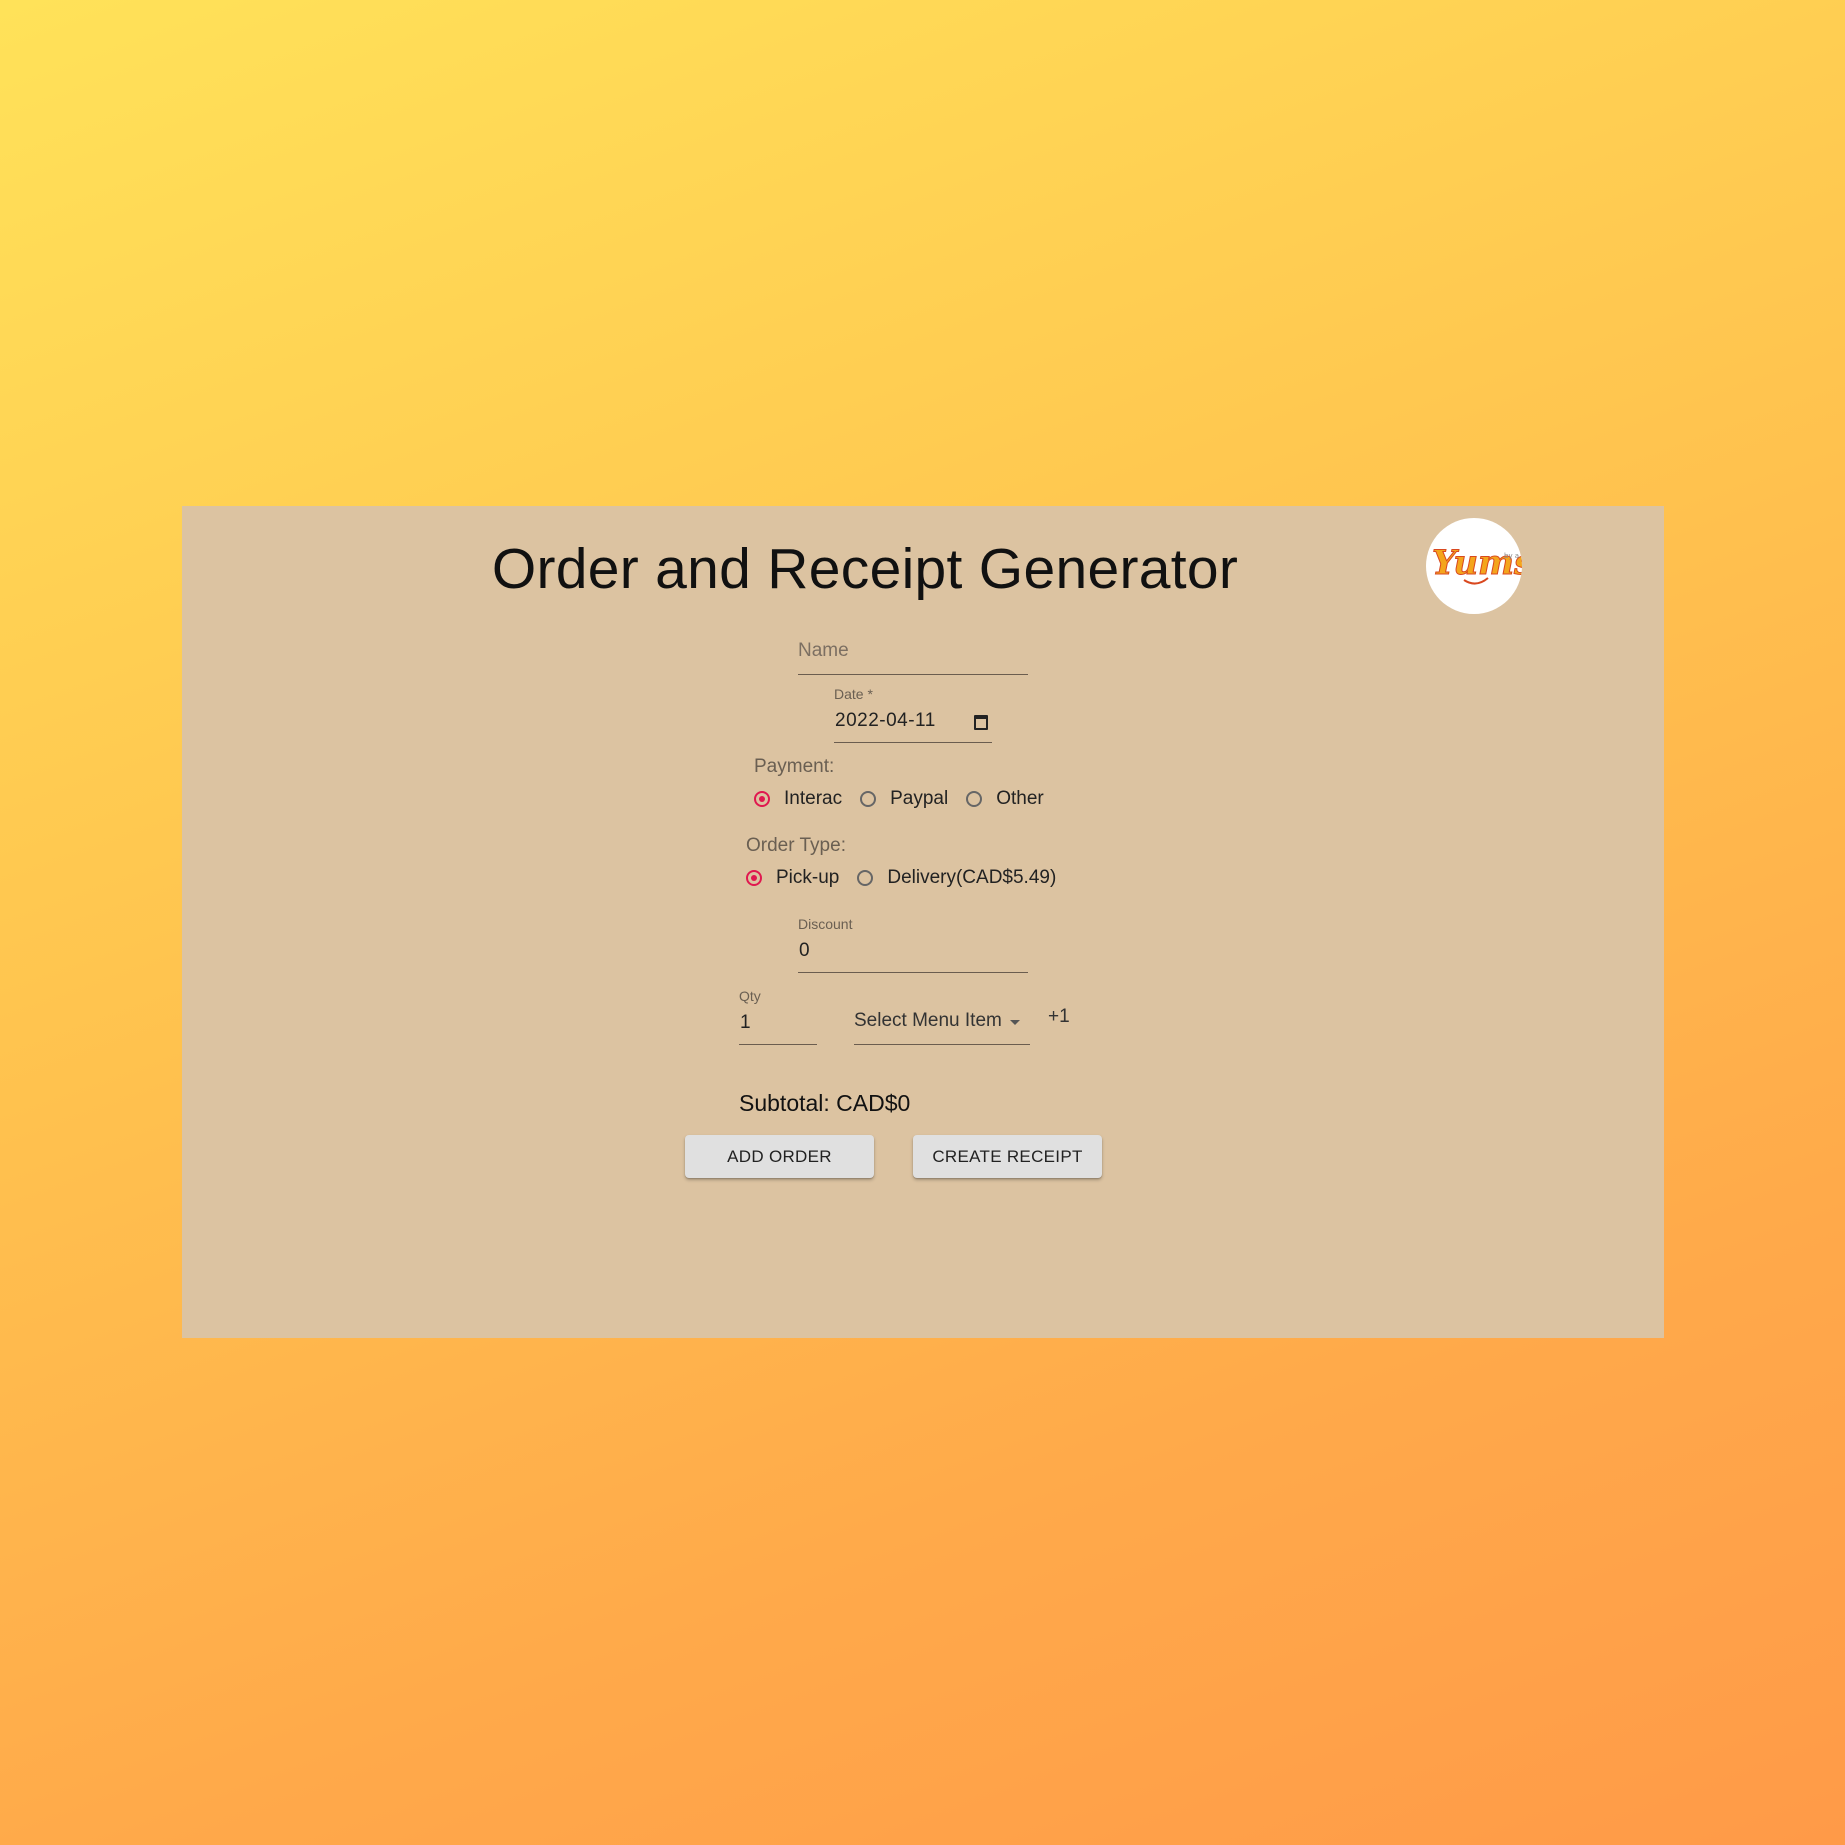 The image size is (1845, 1845). What do you see at coordinates (813, 798) in the screenshot?
I see `payment-option-label: Interac` at bounding box center [813, 798].